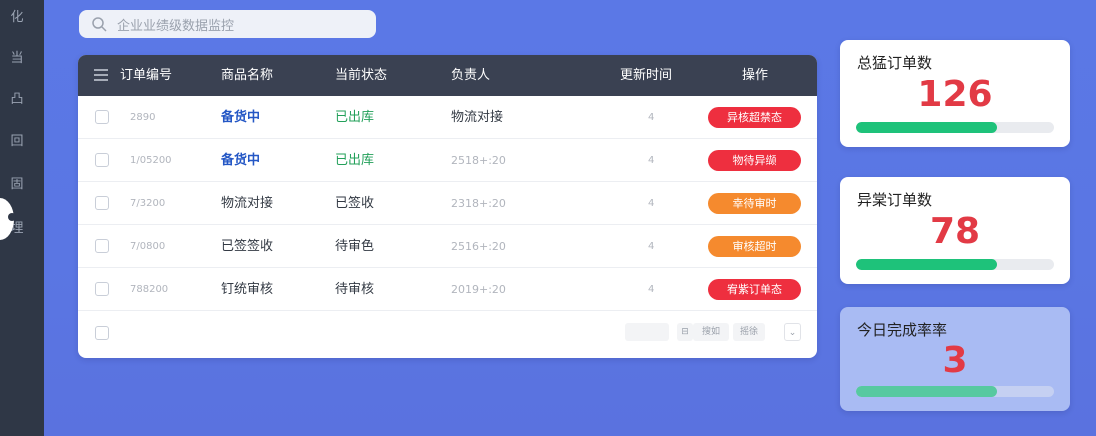 The image size is (1096, 436). I want to click on col-header-id: 订单编号, so click(146, 75).